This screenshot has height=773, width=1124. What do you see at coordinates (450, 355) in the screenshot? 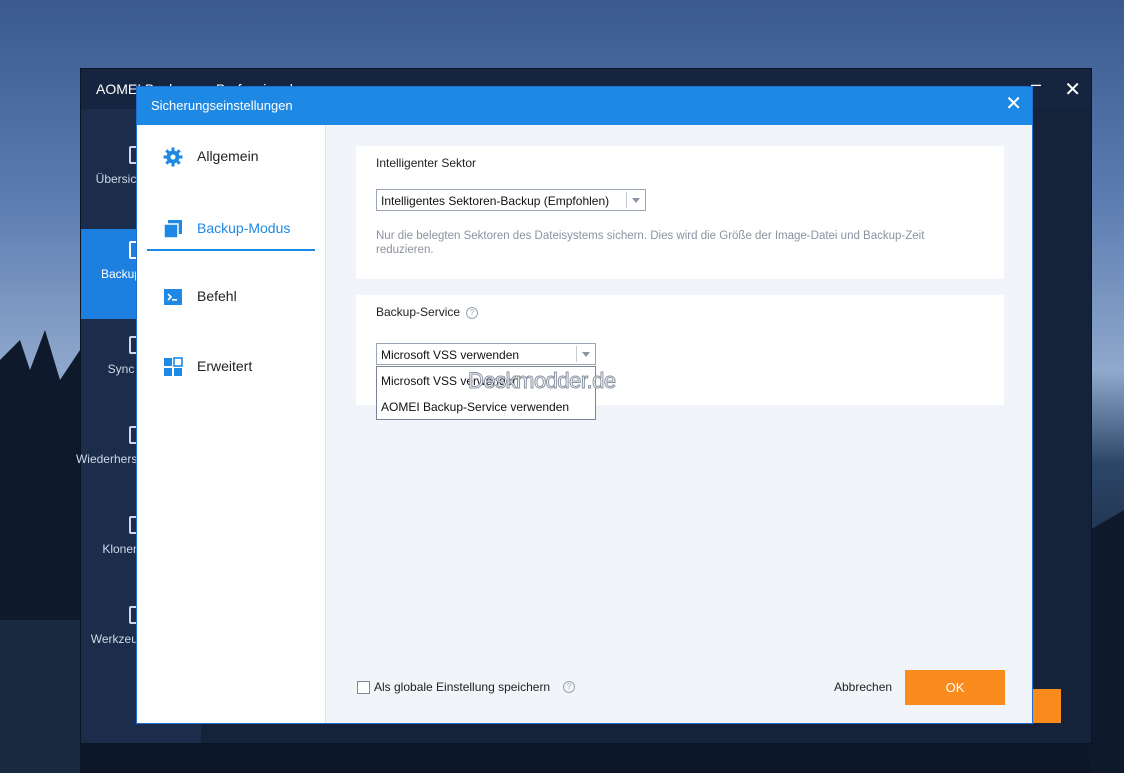
I see `select-value: Microsoft VSS verwenden` at bounding box center [450, 355].